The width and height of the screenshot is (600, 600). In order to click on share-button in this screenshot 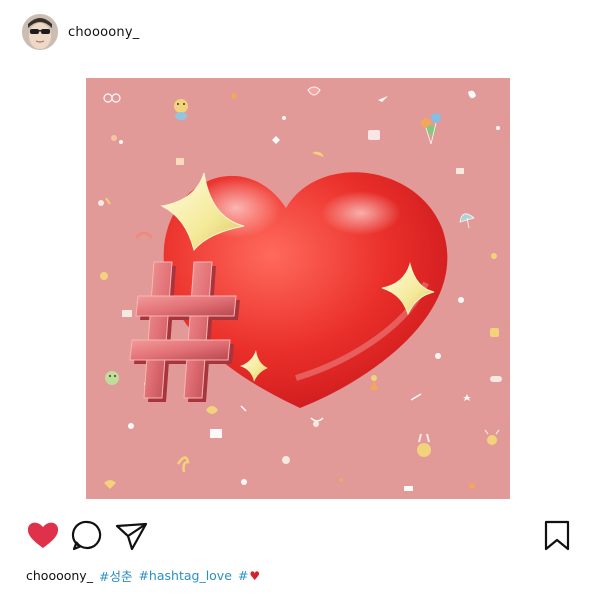, I will do `click(131, 535)`.